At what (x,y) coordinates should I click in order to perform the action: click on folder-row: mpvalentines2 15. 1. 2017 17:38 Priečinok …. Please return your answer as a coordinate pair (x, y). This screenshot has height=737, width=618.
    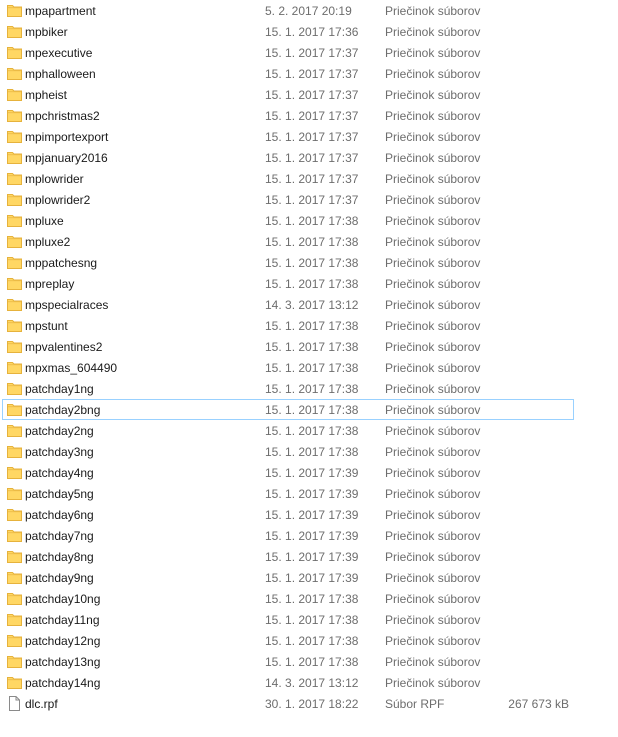
    Looking at the image, I should click on (288, 346).